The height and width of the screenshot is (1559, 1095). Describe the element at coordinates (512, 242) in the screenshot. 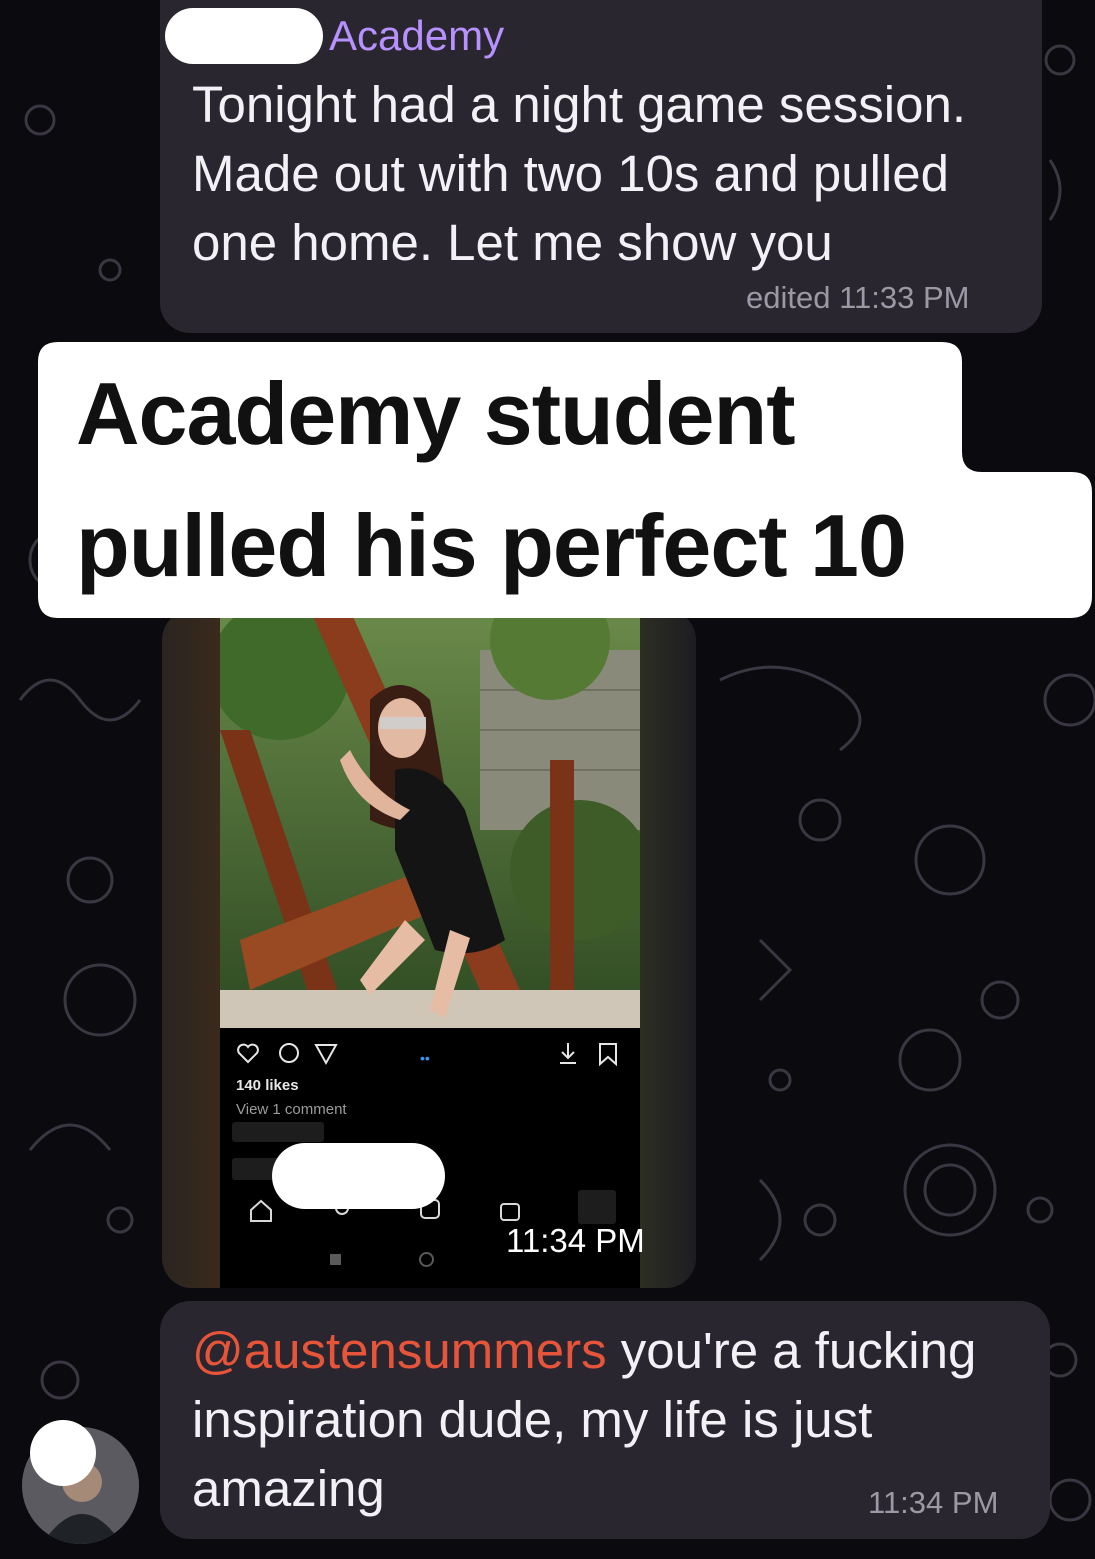

I see `message-text-line: one home. Let me show you` at that location.